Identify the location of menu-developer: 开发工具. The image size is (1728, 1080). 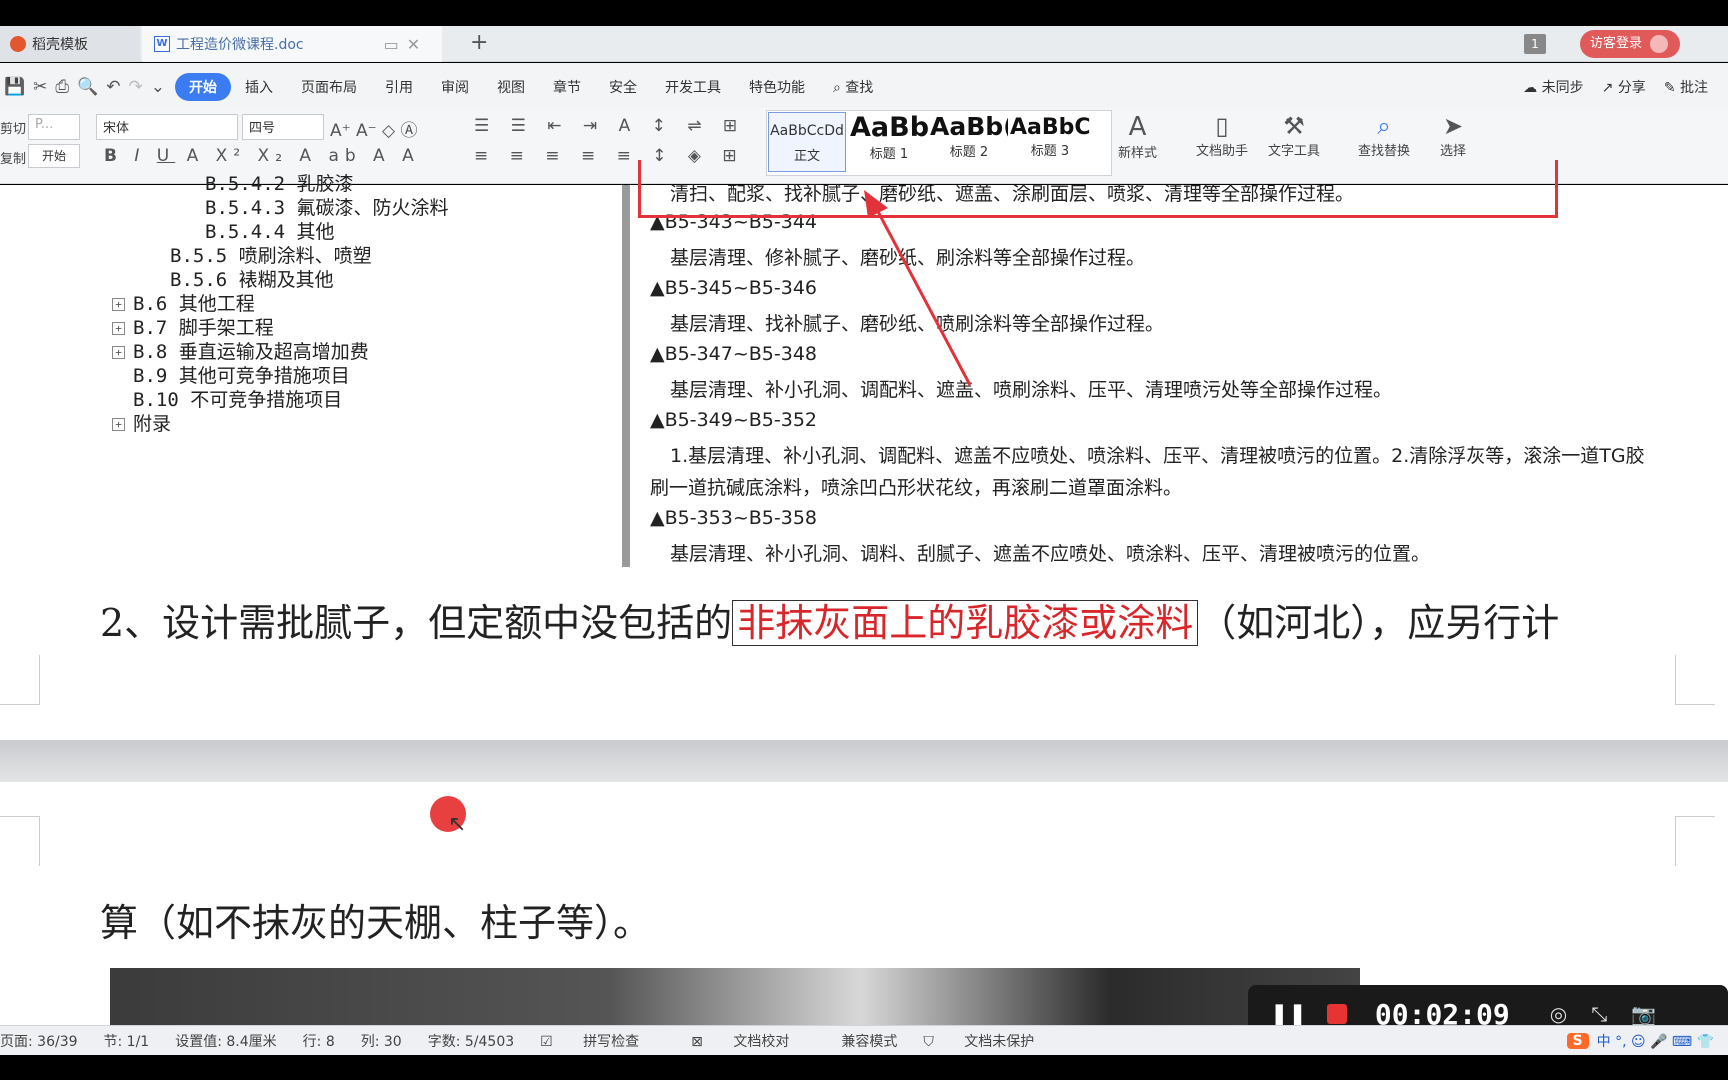
(693, 87).